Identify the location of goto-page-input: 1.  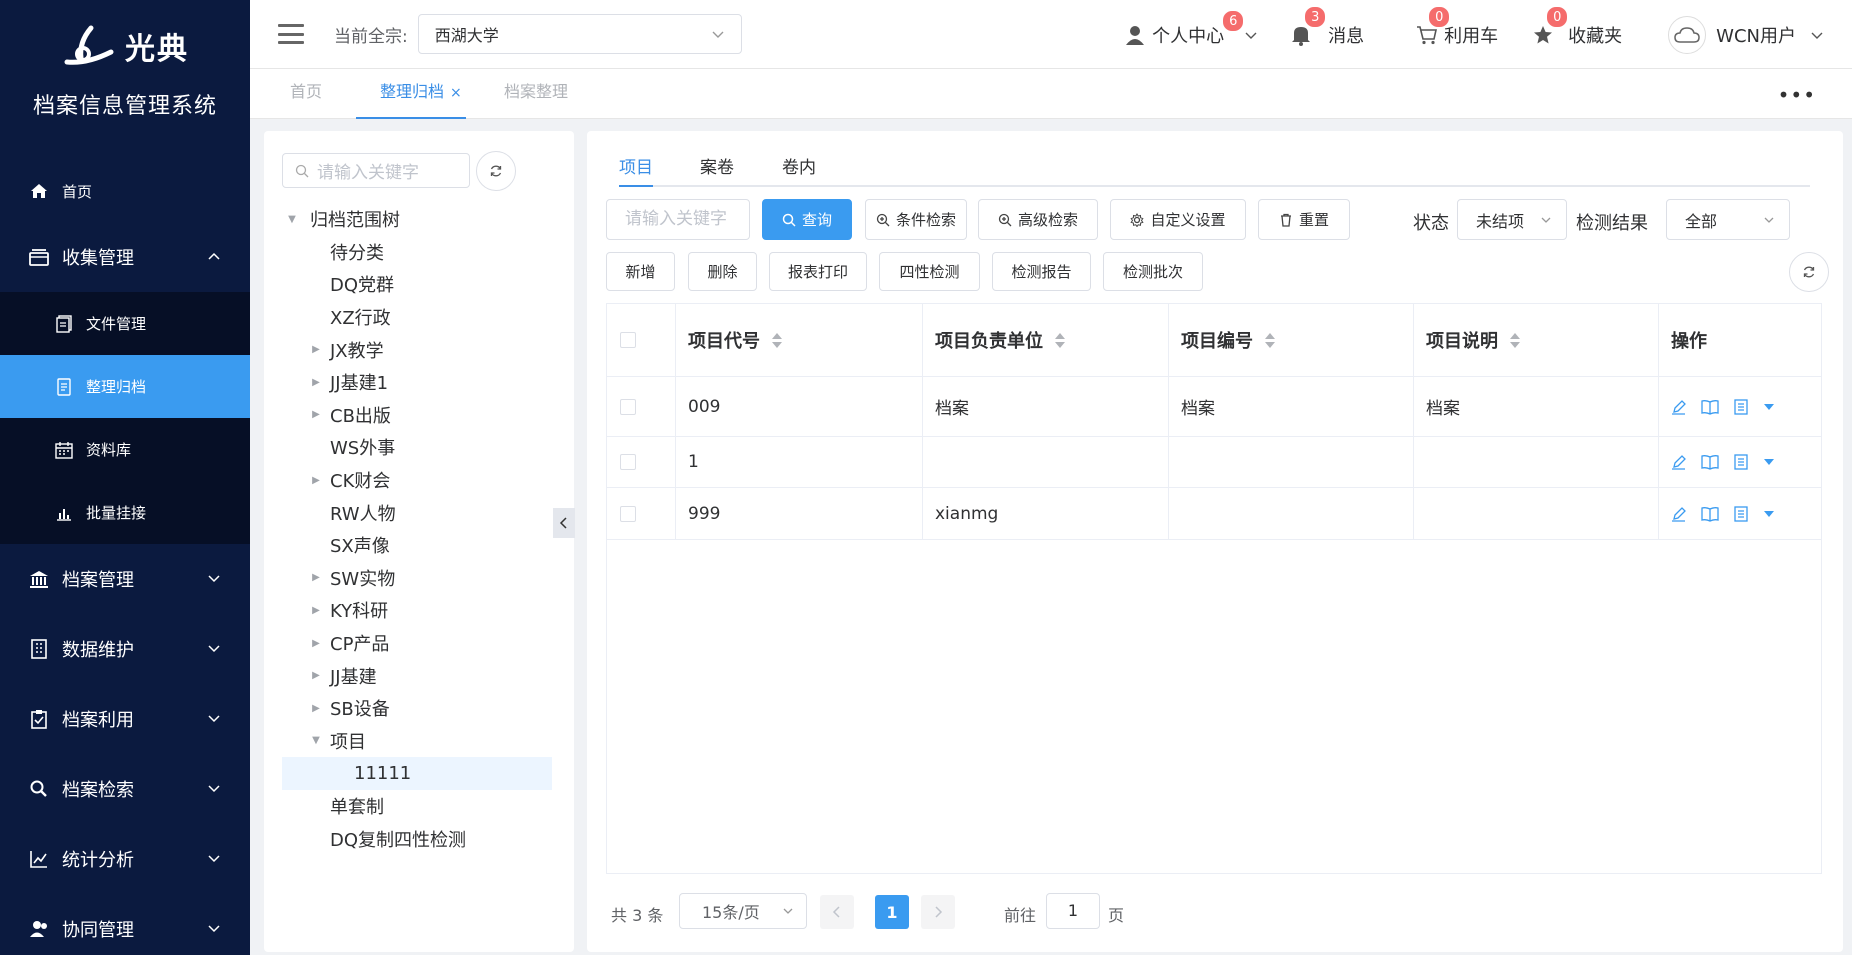
(1073, 911).